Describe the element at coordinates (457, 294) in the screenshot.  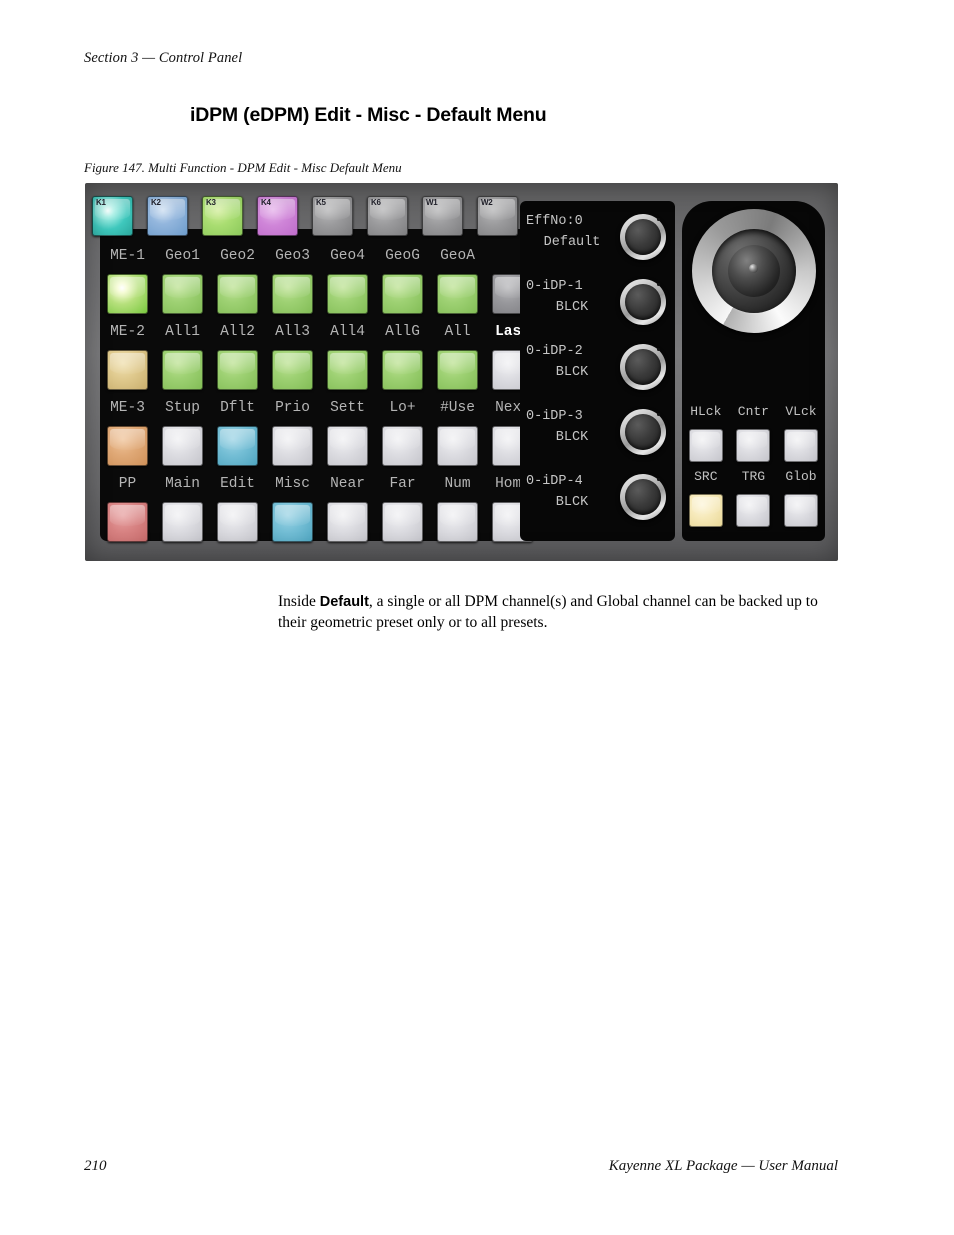
I see `panel-button-geoa` at that location.